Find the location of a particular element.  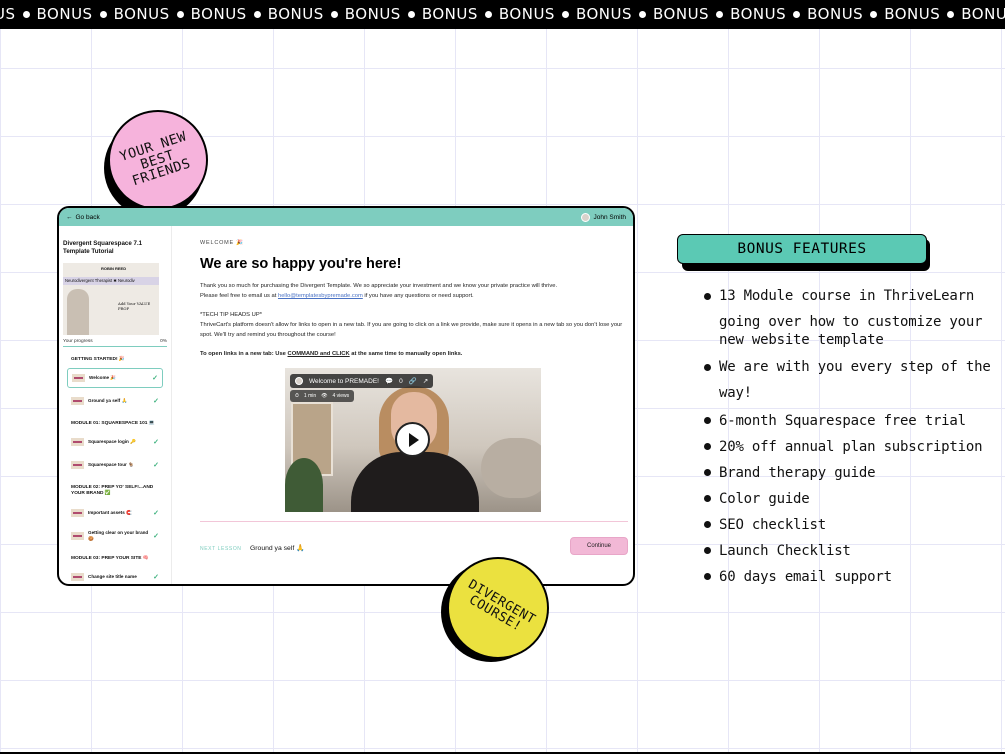

progress-bar is located at coordinates (115, 346).